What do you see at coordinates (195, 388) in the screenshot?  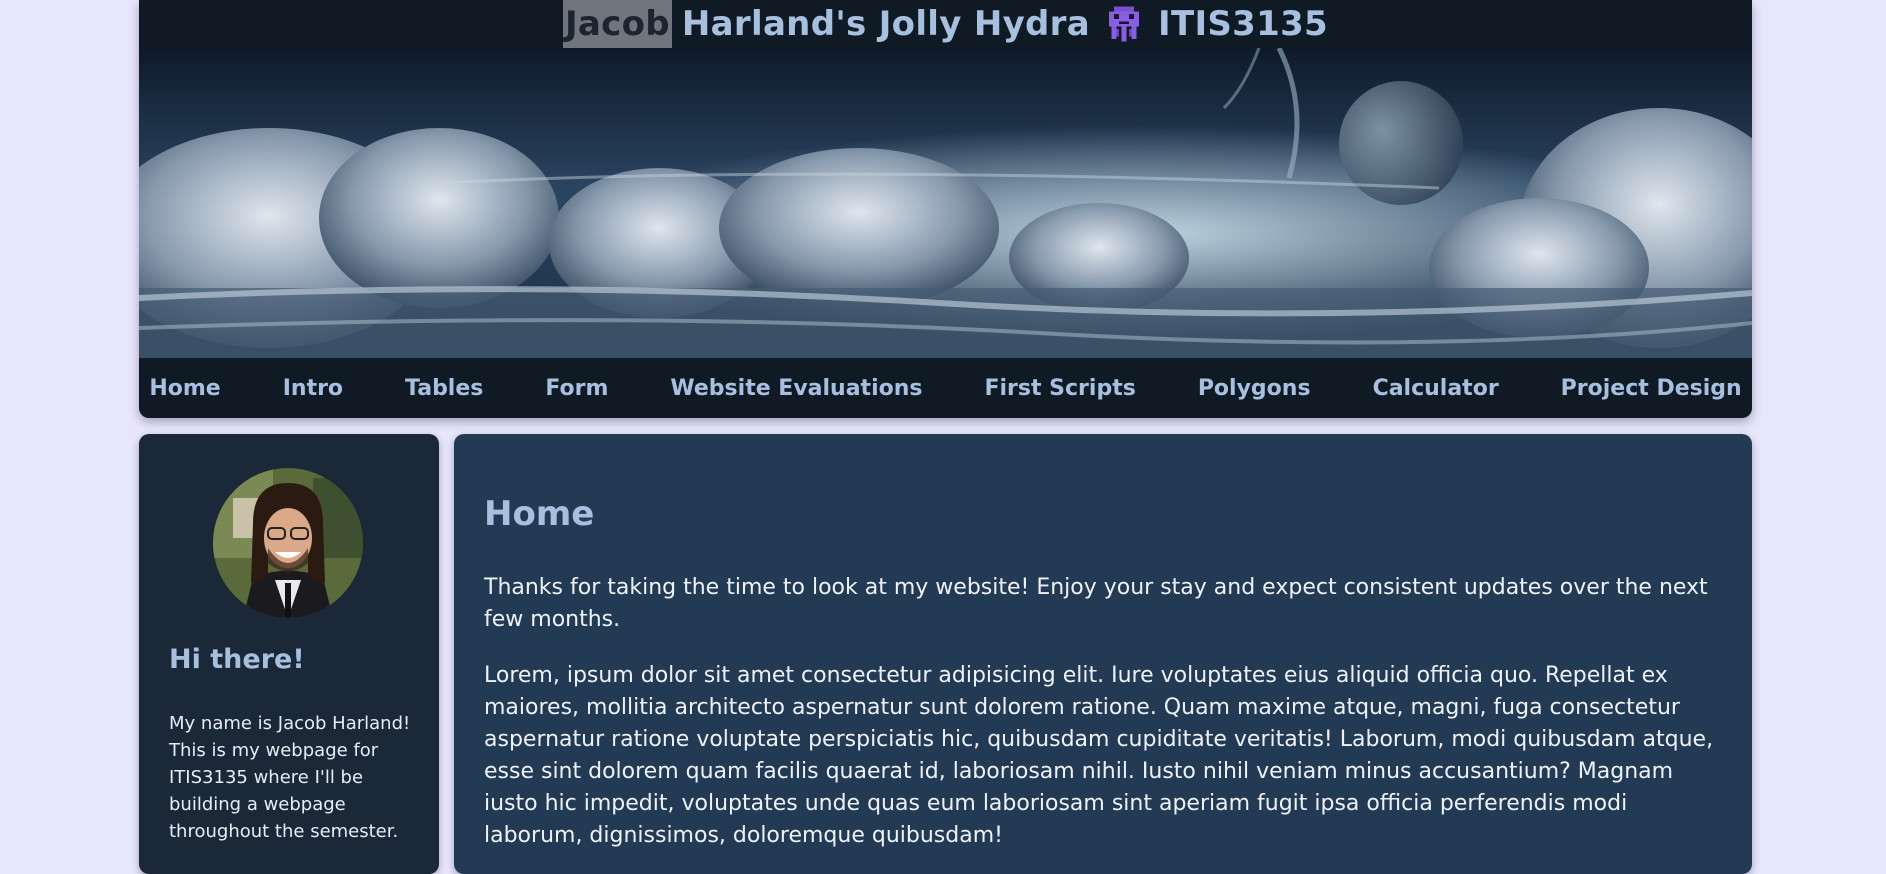 I see `nav-item-home: Home` at bounding box center [195, 388].